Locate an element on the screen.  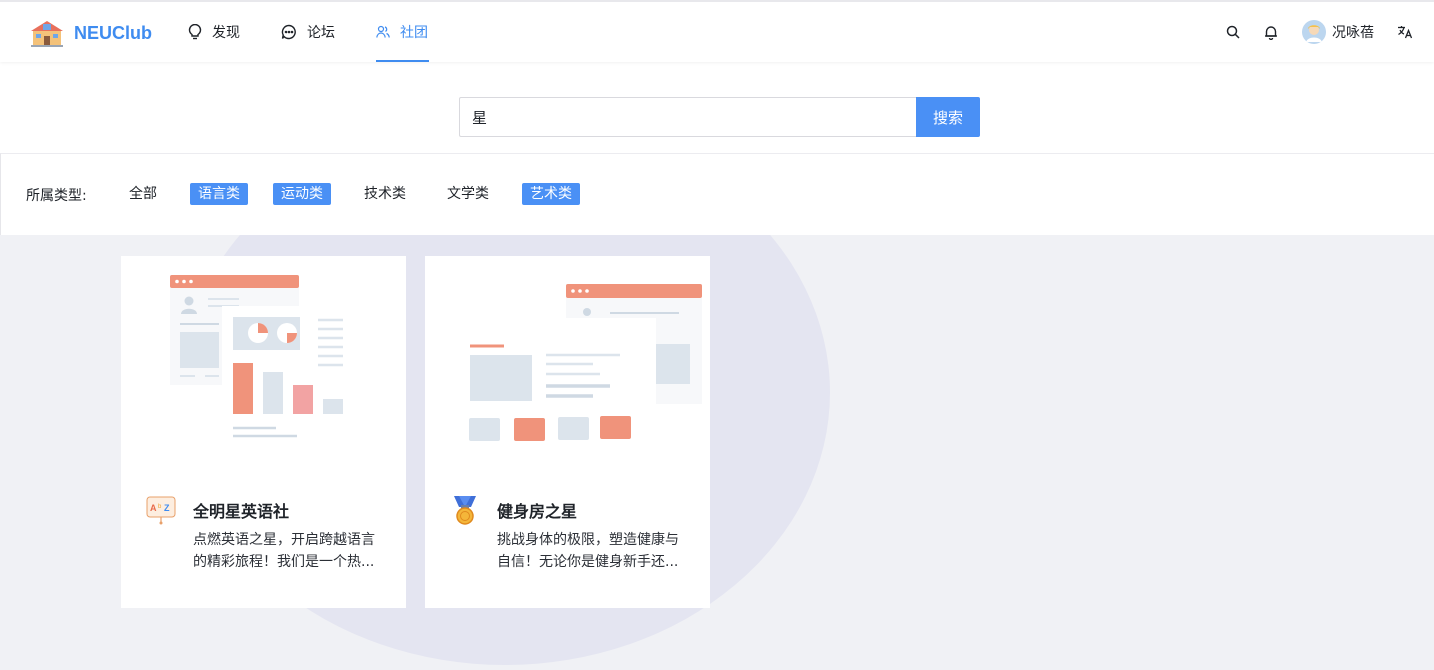
nav-item-label: 论坛 is located at coordinates (321, 33).